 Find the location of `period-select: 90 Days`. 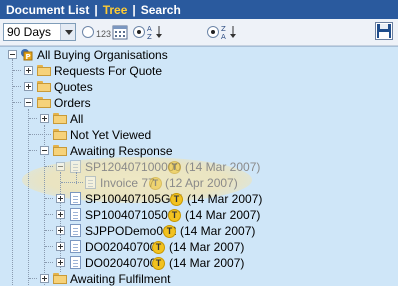

period-select: 90 Days is located at coordinates (39, 32).